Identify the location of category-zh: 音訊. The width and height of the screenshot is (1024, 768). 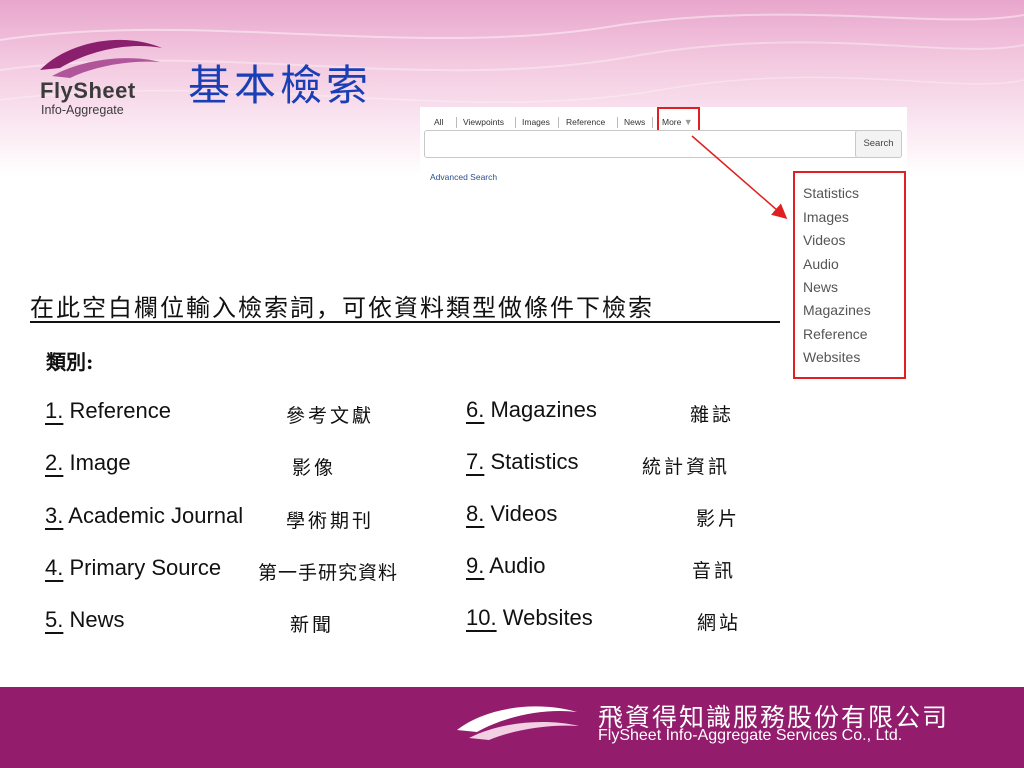
(714, 571).